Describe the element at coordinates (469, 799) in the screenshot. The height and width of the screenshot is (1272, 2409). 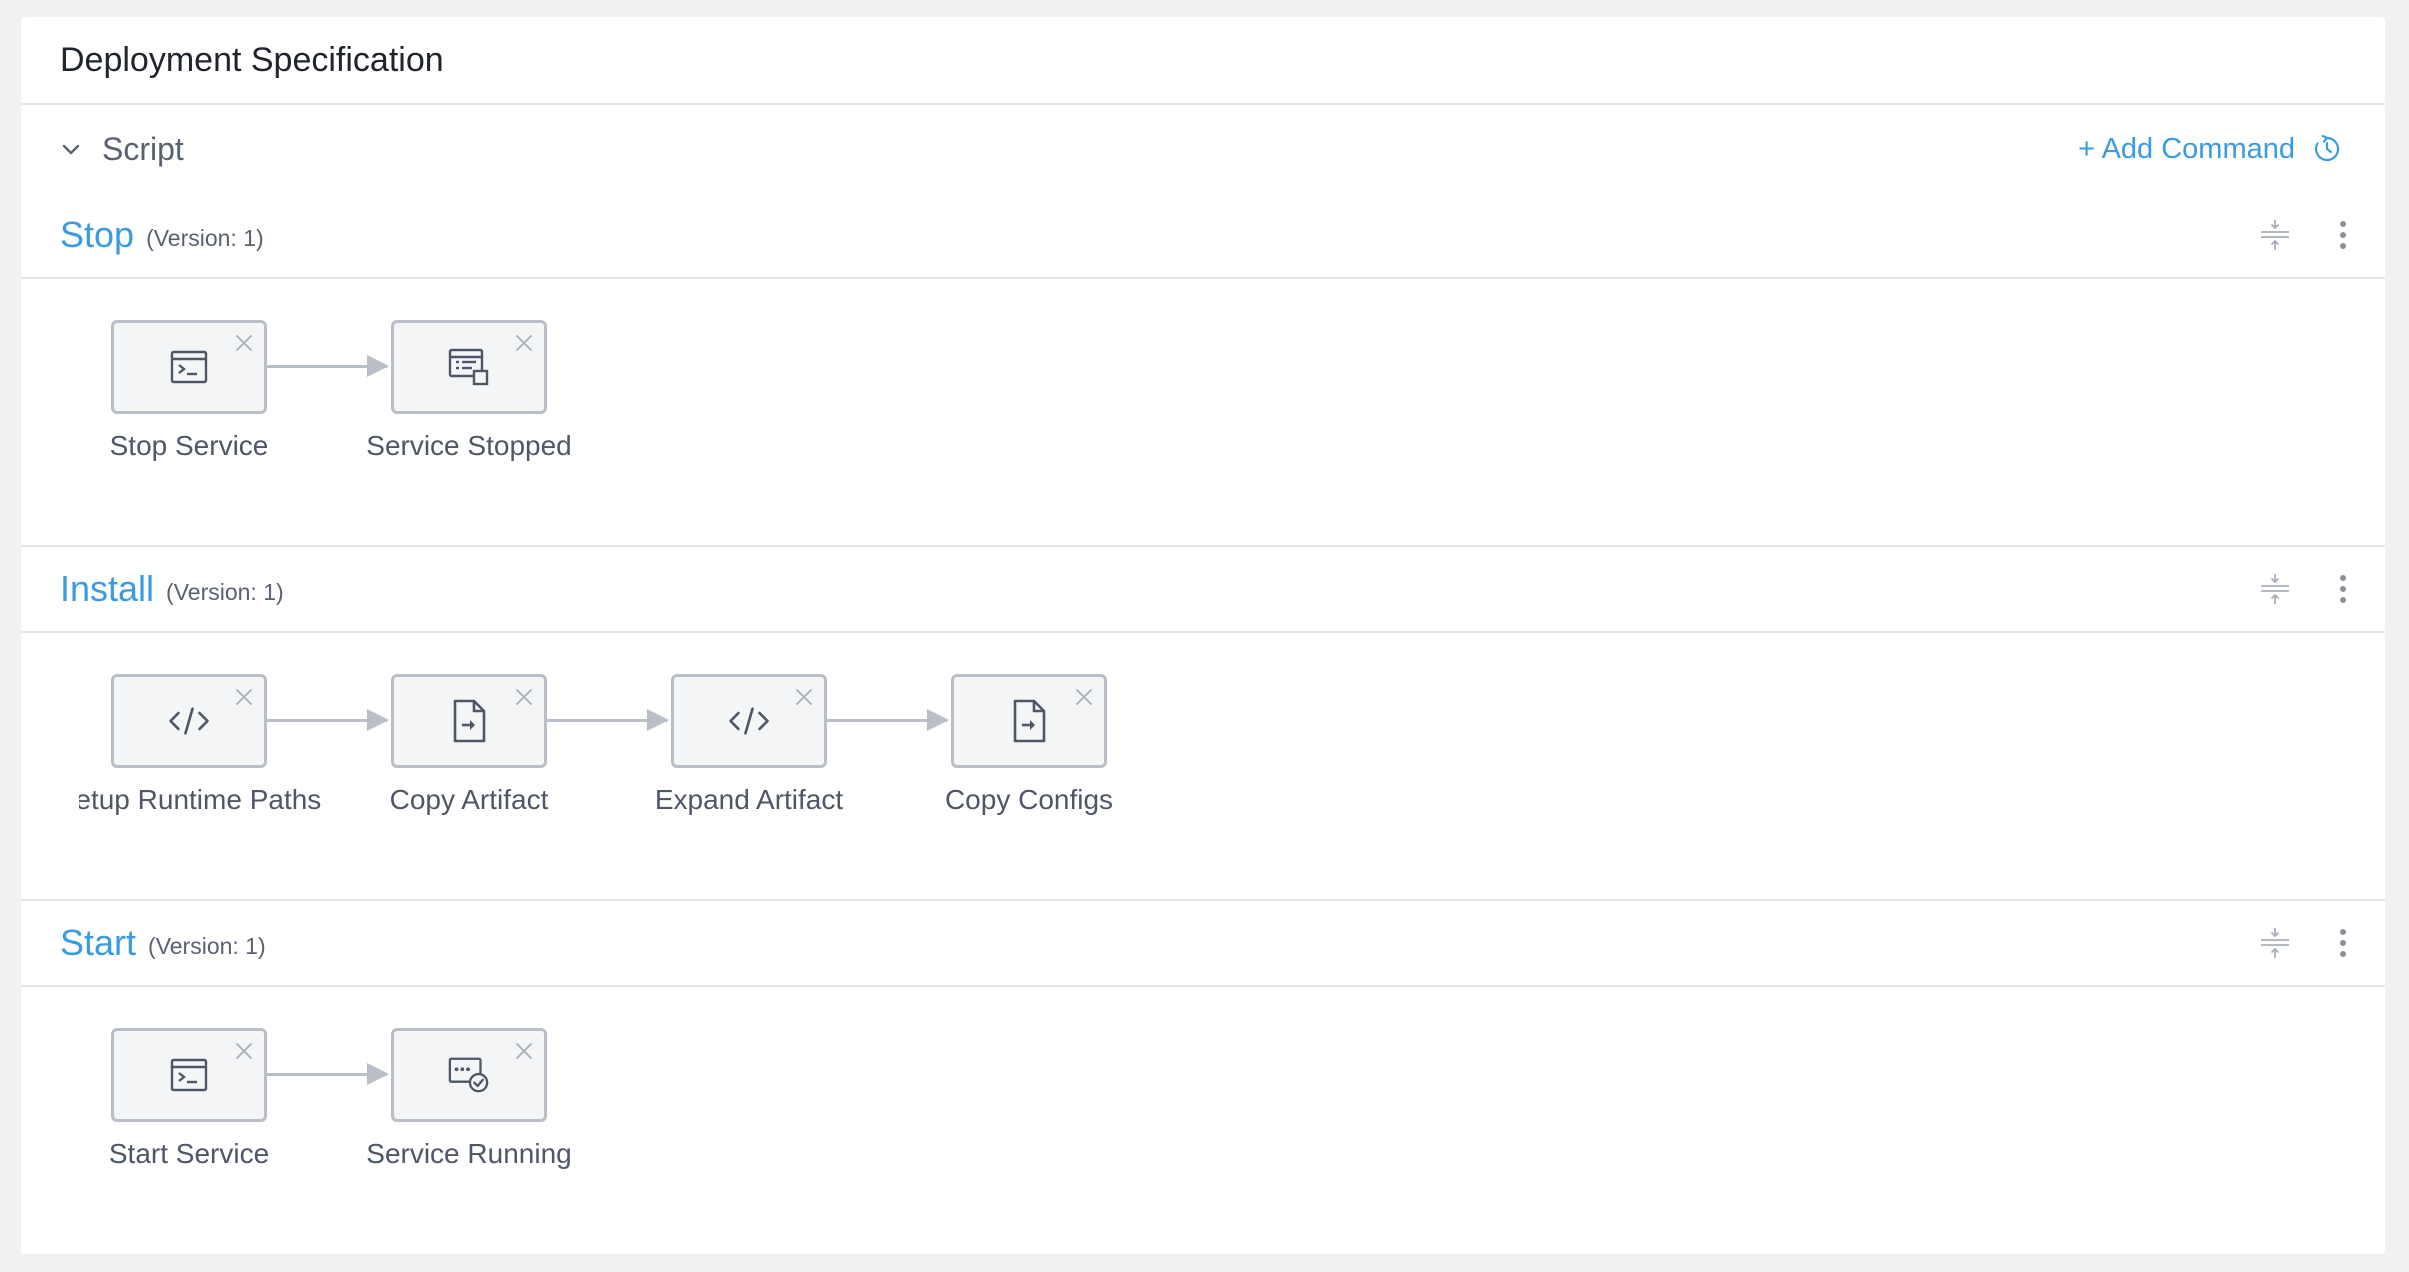
I see `step-label: Copy Artifact` at that location.